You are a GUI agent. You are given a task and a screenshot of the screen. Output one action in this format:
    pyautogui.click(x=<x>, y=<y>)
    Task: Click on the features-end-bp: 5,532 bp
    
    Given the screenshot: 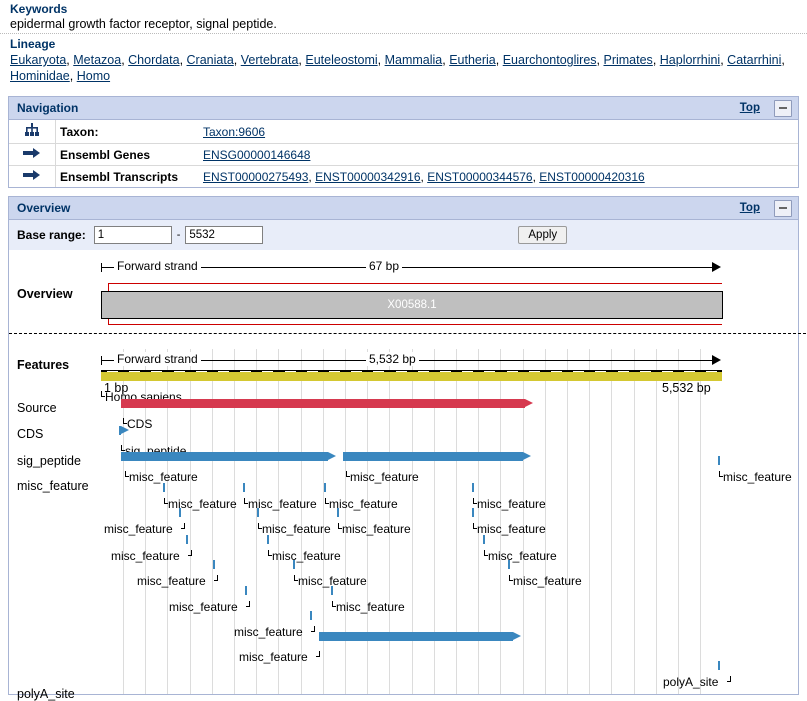 What is the action you would take?
    pyautogui.click(x=686, y=388)
    